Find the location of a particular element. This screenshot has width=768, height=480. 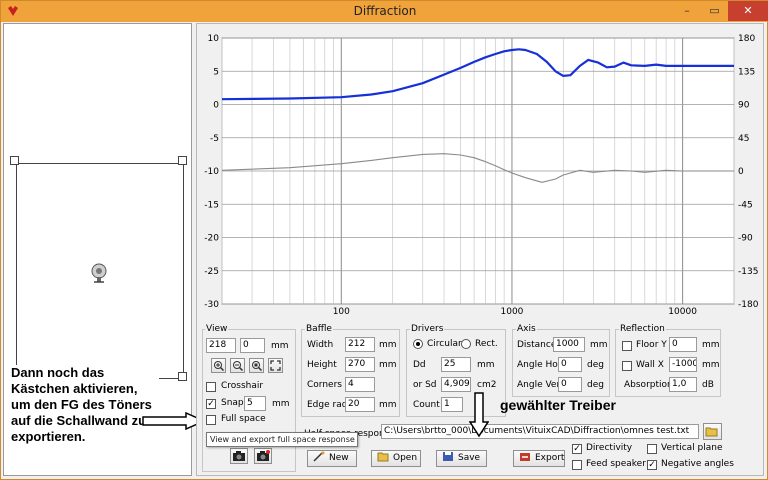

title-bar: Diffraction – ▭ ✕ is located at coordinates (384, 11).